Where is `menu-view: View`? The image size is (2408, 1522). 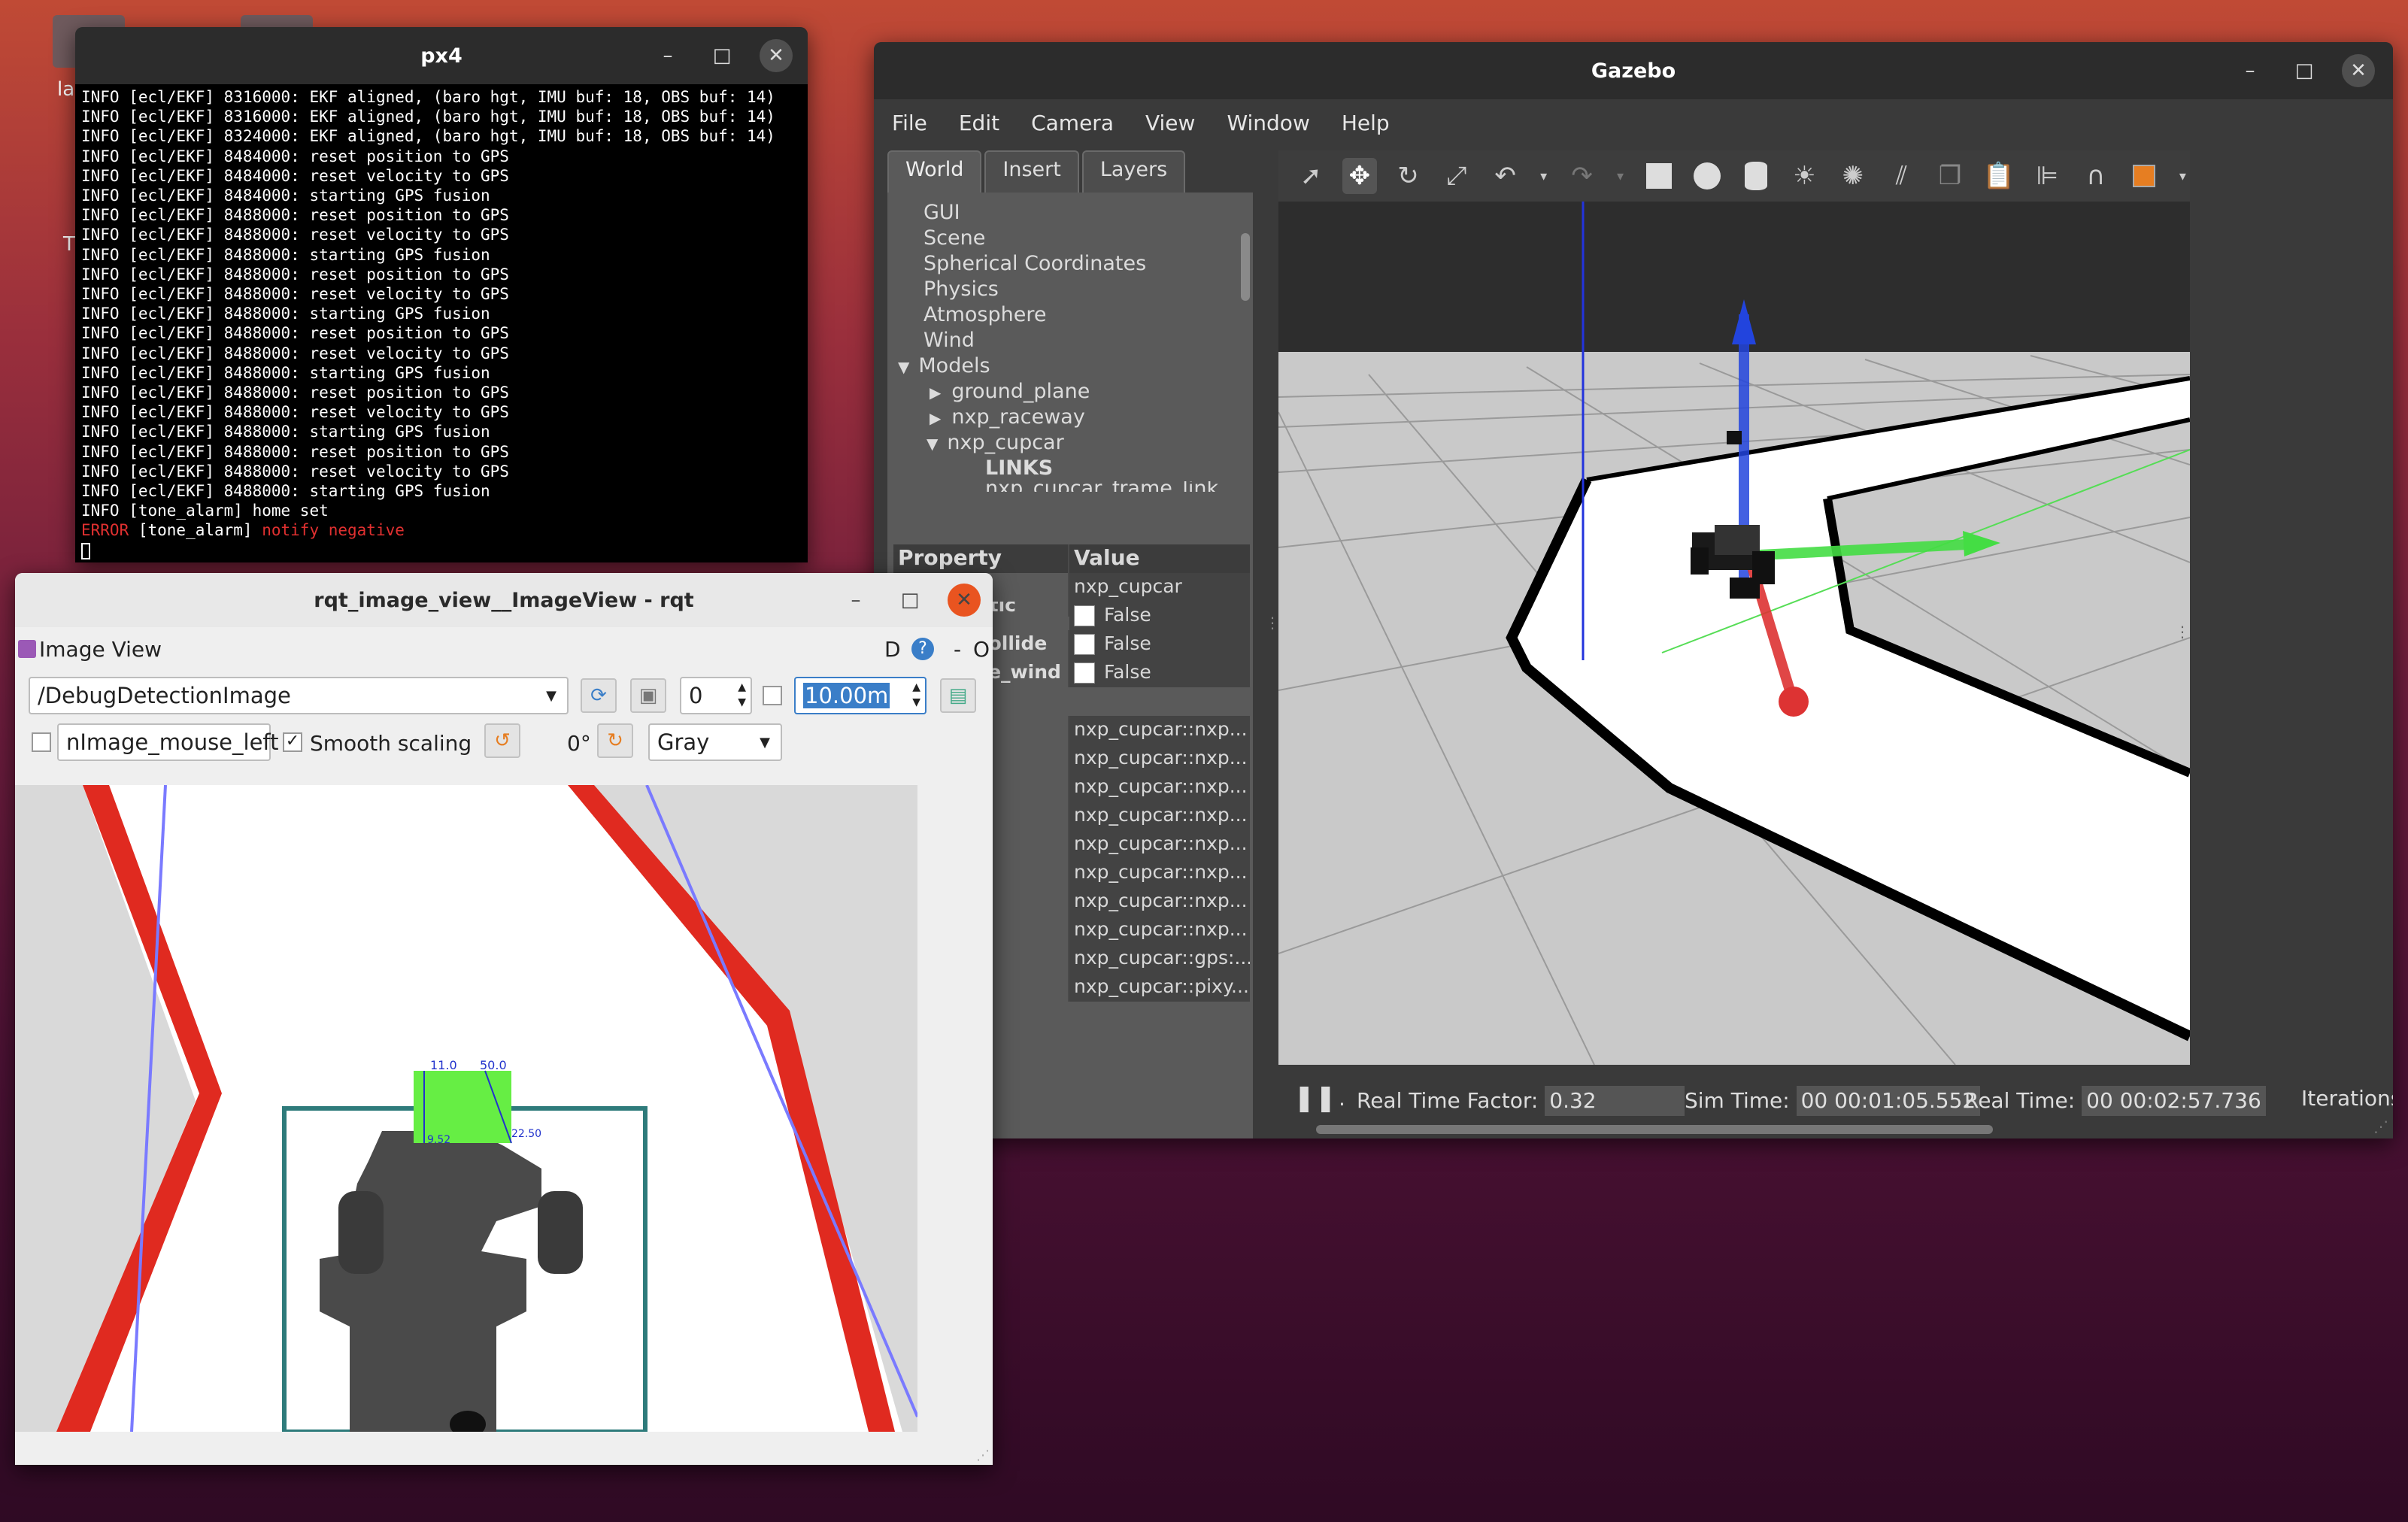
menu-view: View is located at coordinates (1170, 123).